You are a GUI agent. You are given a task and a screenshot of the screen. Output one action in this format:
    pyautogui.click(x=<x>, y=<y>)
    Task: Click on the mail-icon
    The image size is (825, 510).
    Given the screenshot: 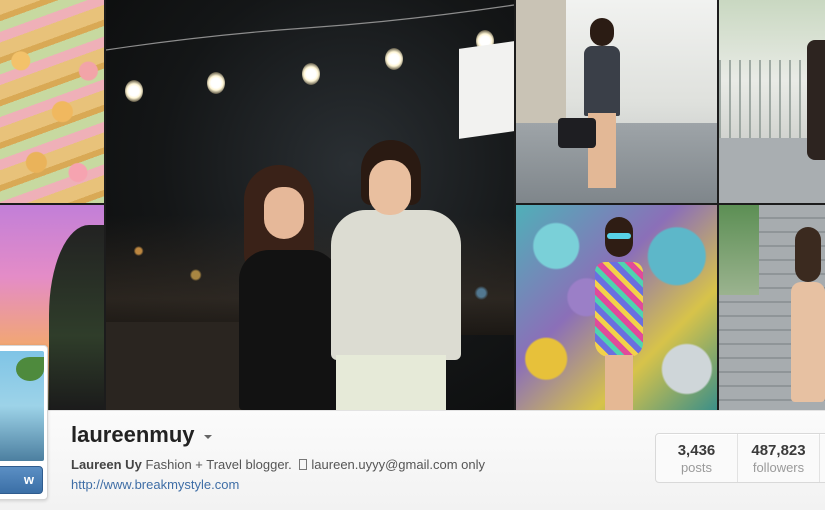 What is the action you would take?
    pyautogui.click(x=303, y=464)
    